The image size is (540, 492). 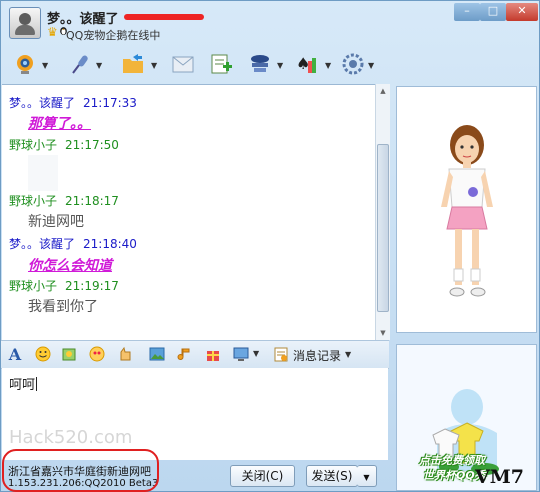 What do you see at coordinates (43, 173) in the screenshot?
I see `message-image` at bounding box center [43, 173].